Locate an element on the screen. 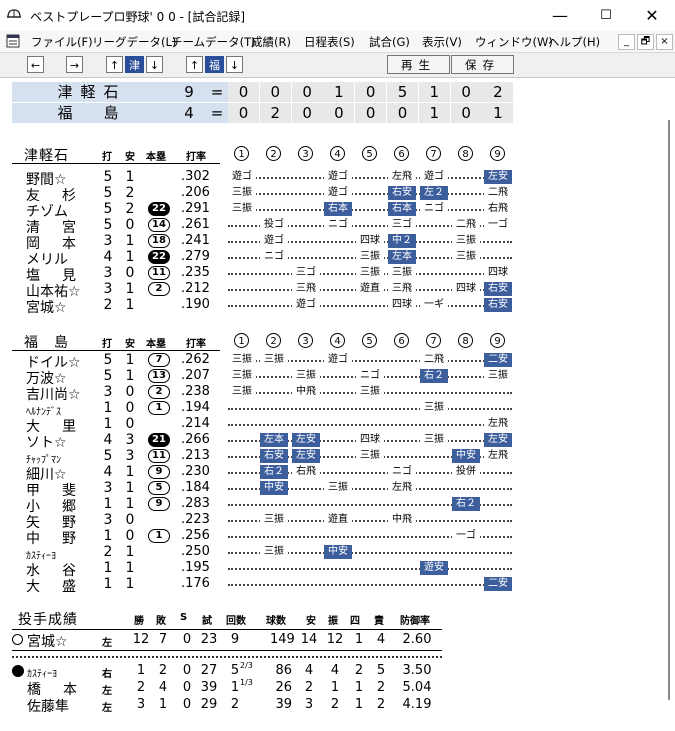 The height and width of the screenshot is (731, 675). mdi-minimize-button: _ is located at coordinates (626, 42).